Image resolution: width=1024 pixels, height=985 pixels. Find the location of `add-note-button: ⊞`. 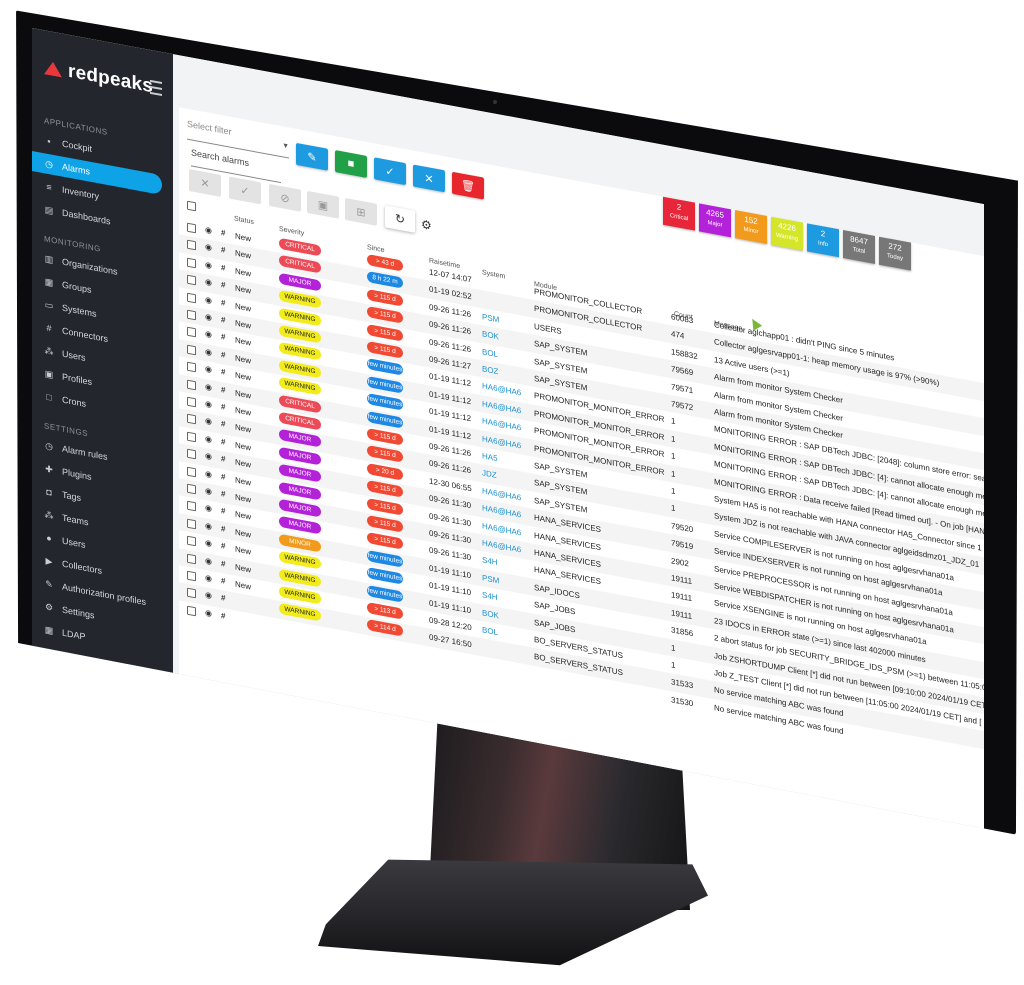

add-note-button: ⊞ is located at coordinates (361, 211).